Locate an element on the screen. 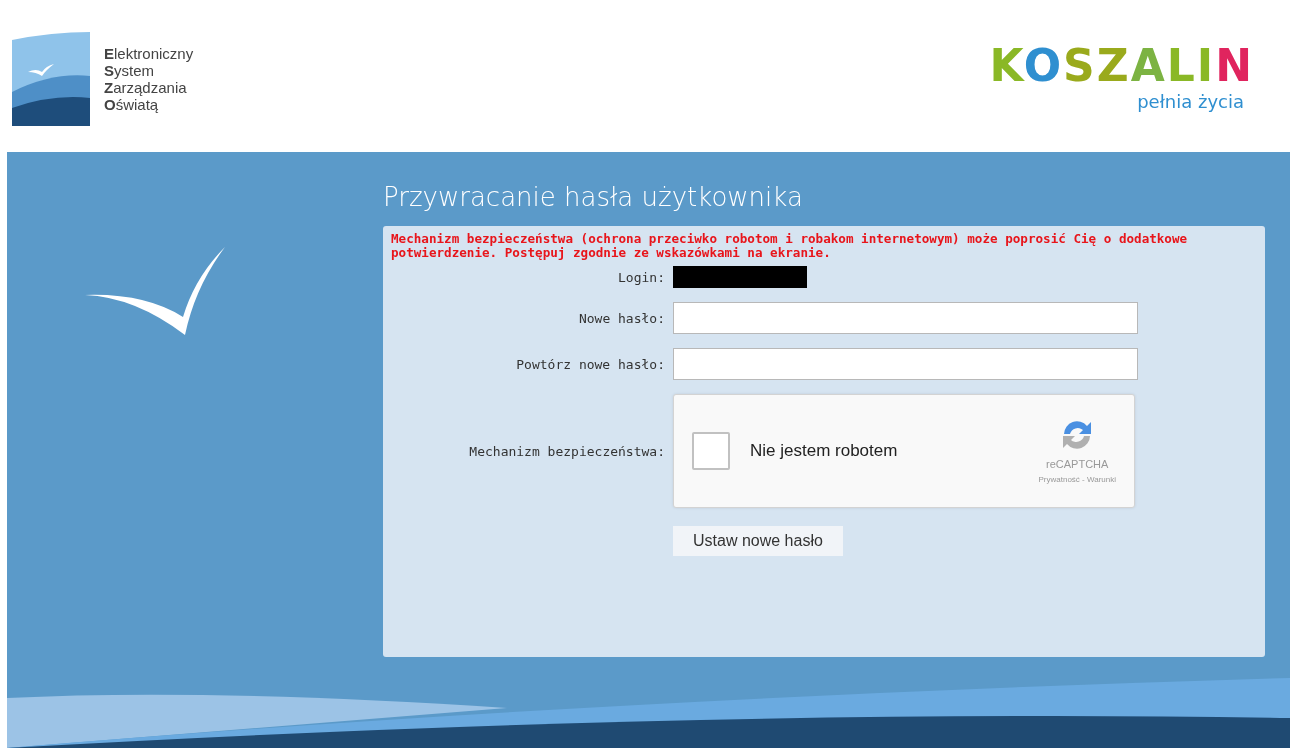  captcha-text: Nie jestem robotem is located at coordinates (824, 451).